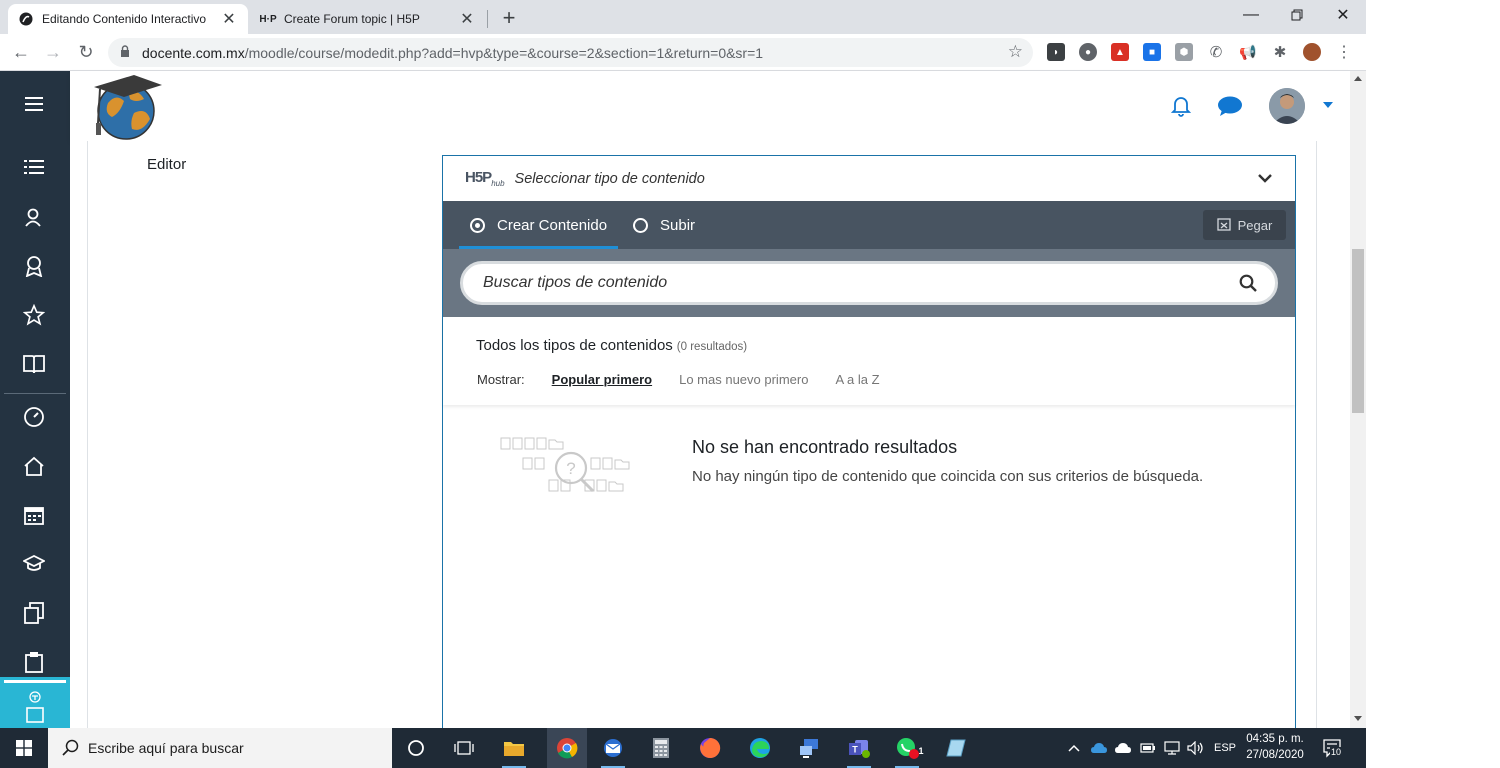  Describe the element at coordinates (1332, 748) in the screenshot. I see `action-center-icon: 10` at that location.